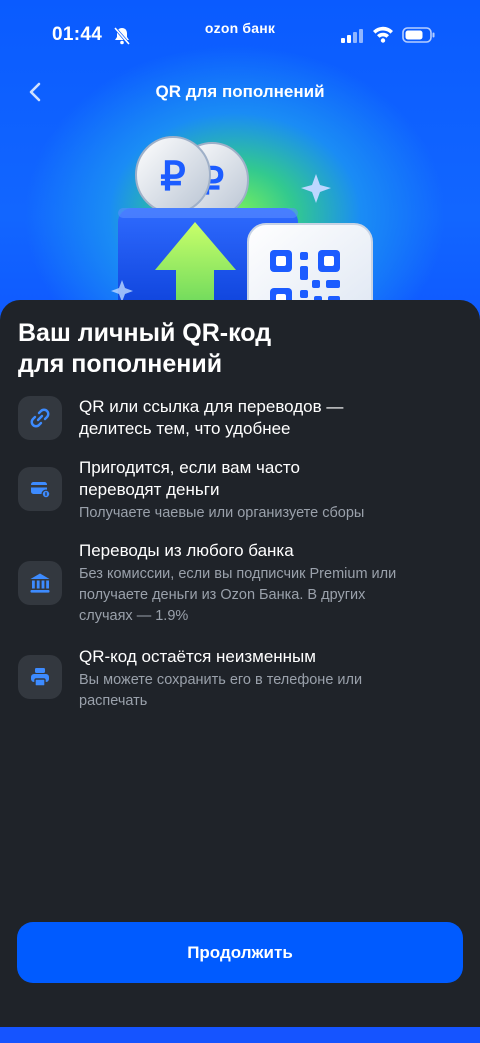  I want to click on feature-desc-line1: Получаете чаевые или организуете сборы, so click(222, 513).